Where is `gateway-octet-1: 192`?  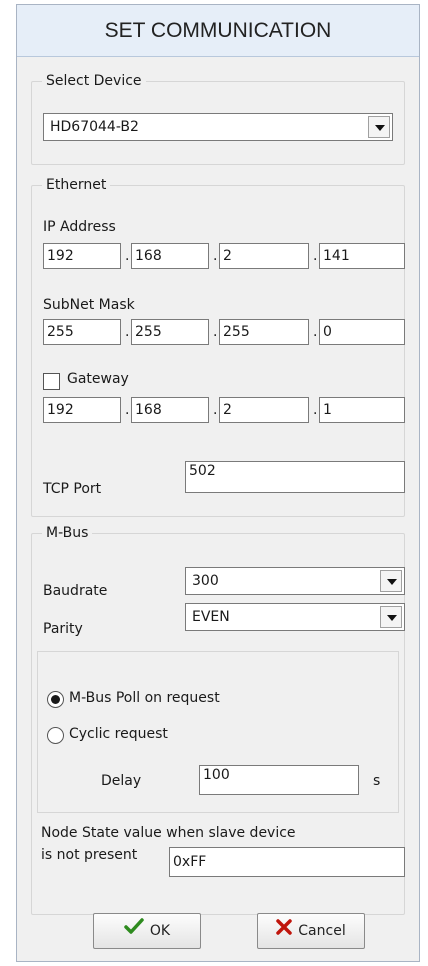
gateway-octet-1: 192 is located at coordinates (82, 410).